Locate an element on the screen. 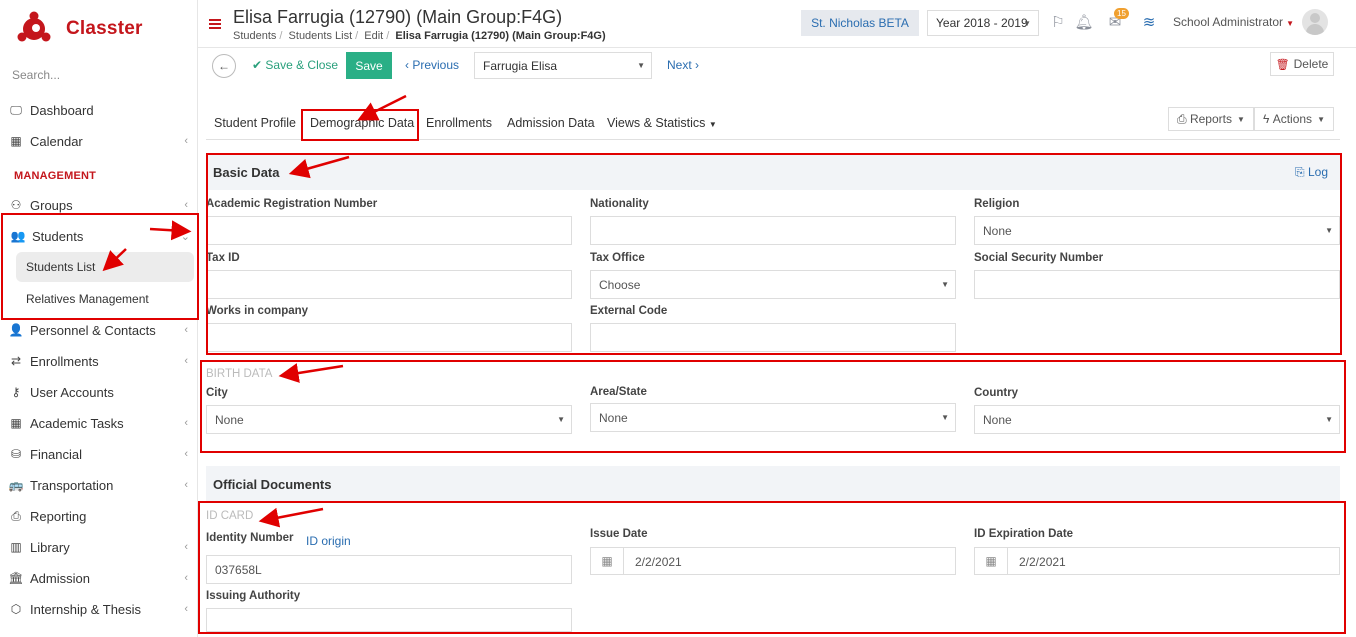 The height and width of the screenshot is (637, 1356). annotation-box-demographic-tab is located at coordinates (360, 125).